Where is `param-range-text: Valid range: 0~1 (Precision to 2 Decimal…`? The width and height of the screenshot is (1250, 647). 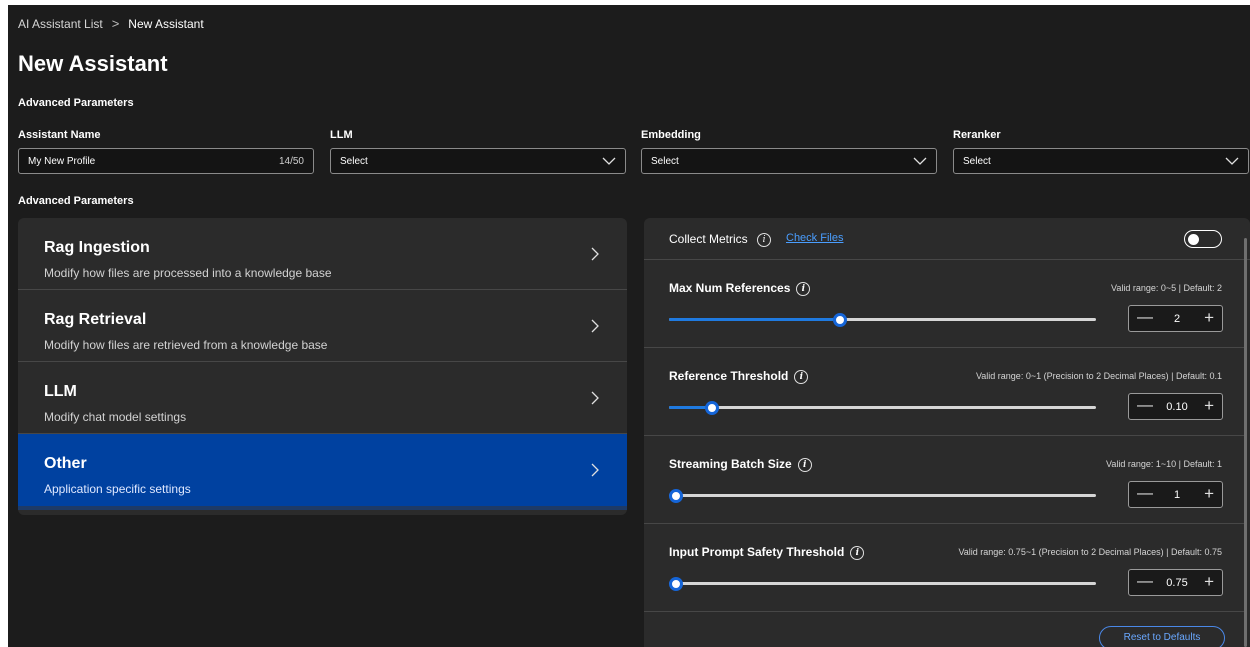 param-range-text: Valid range: 0~1 (Precision to 2 Decimal… is located at coordinates (1098, 376).